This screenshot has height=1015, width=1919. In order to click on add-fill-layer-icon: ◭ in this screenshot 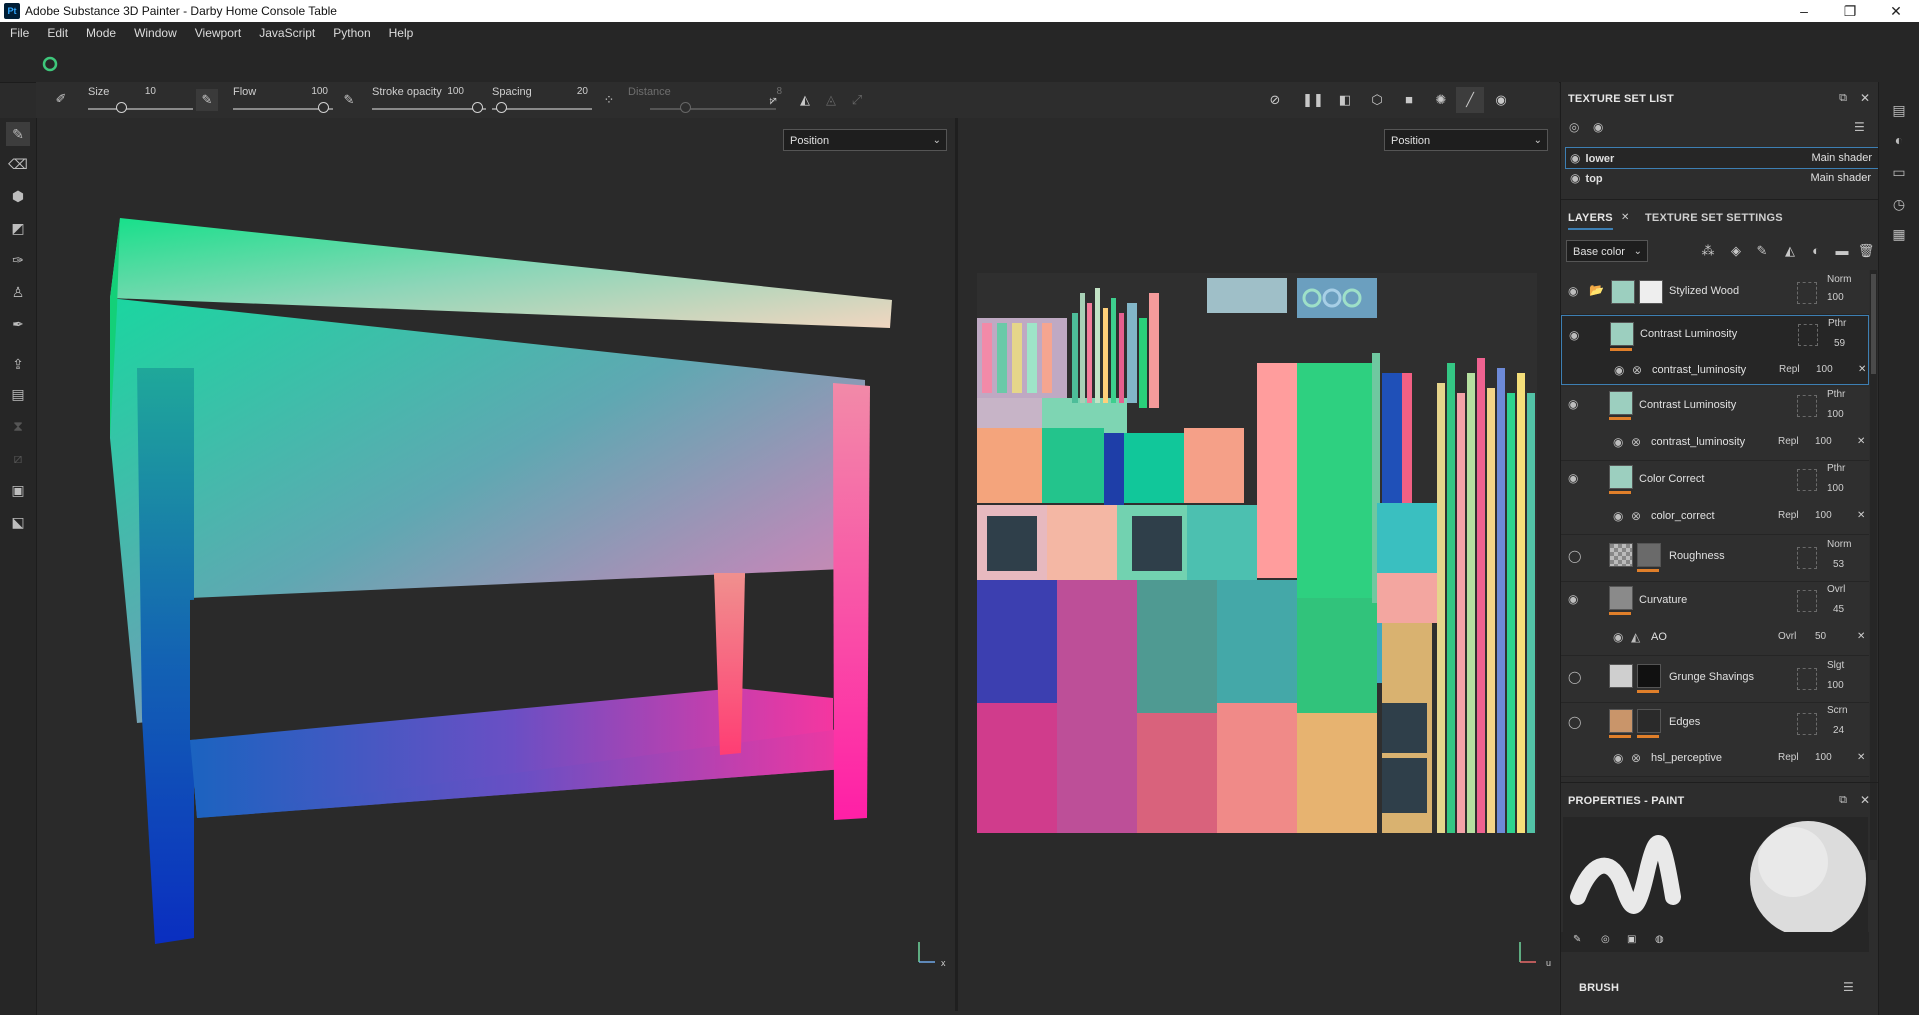, I will do `click(1790, 251)`.